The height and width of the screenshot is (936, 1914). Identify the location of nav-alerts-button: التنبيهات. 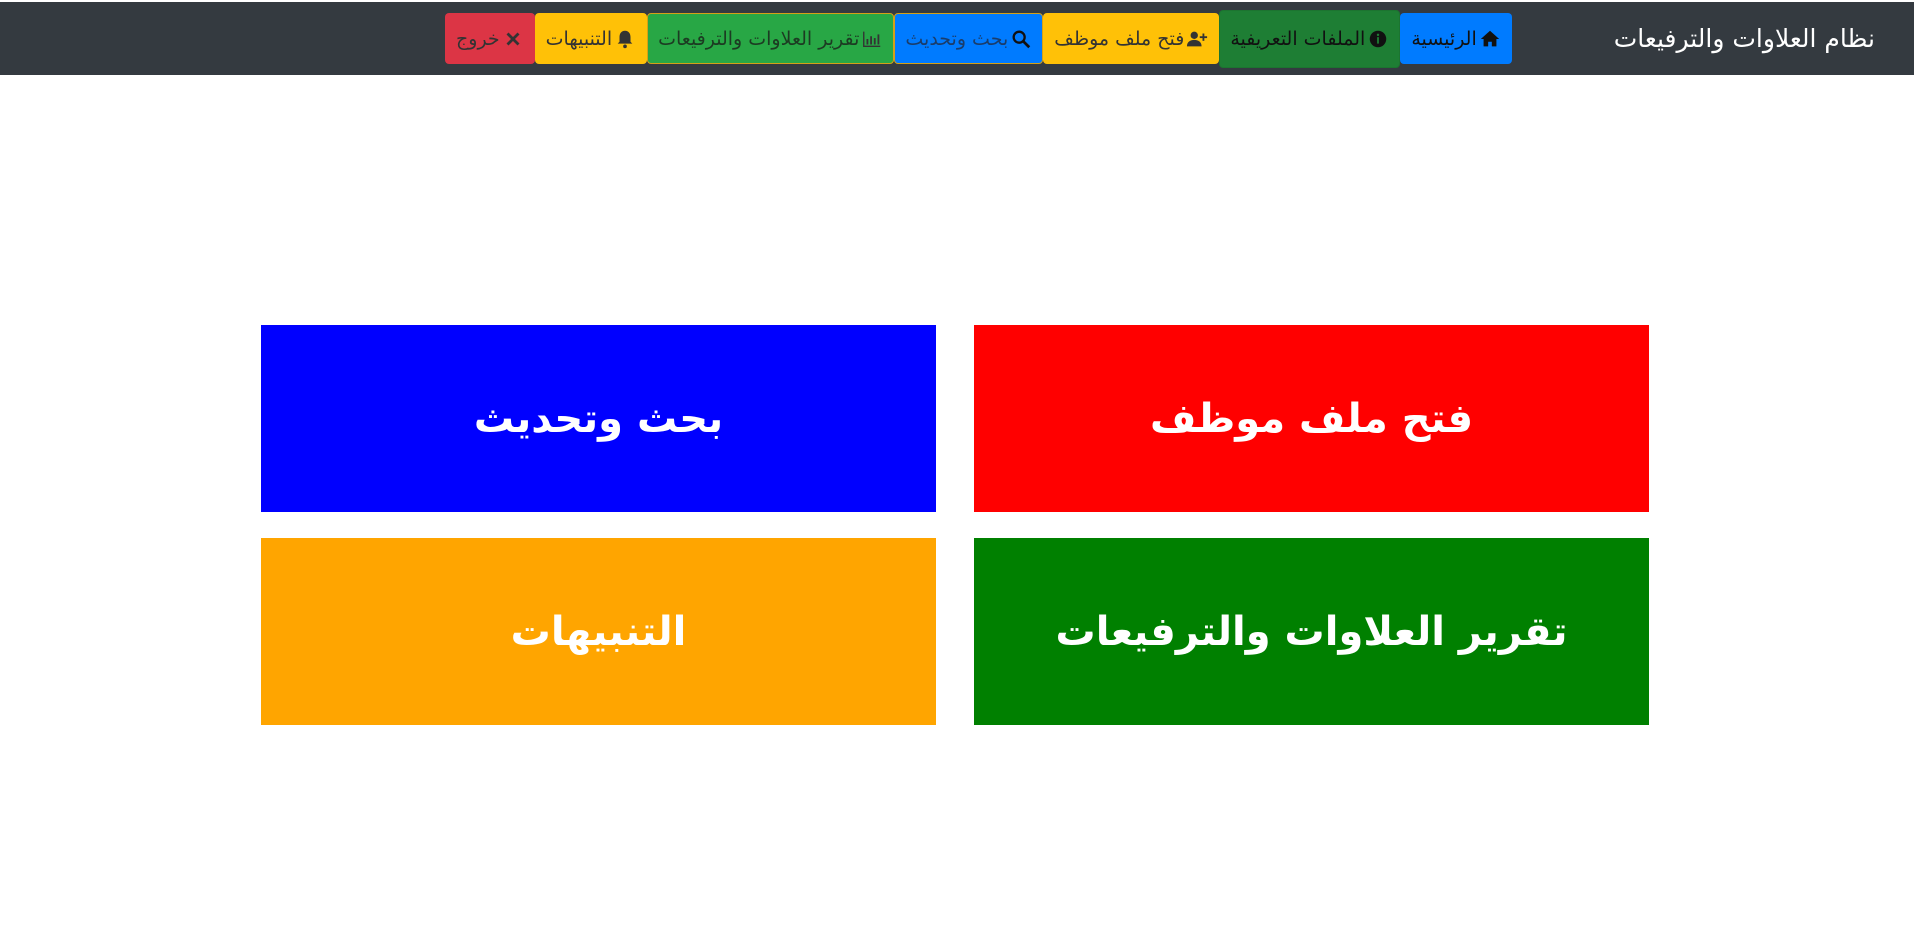
(591, 38).